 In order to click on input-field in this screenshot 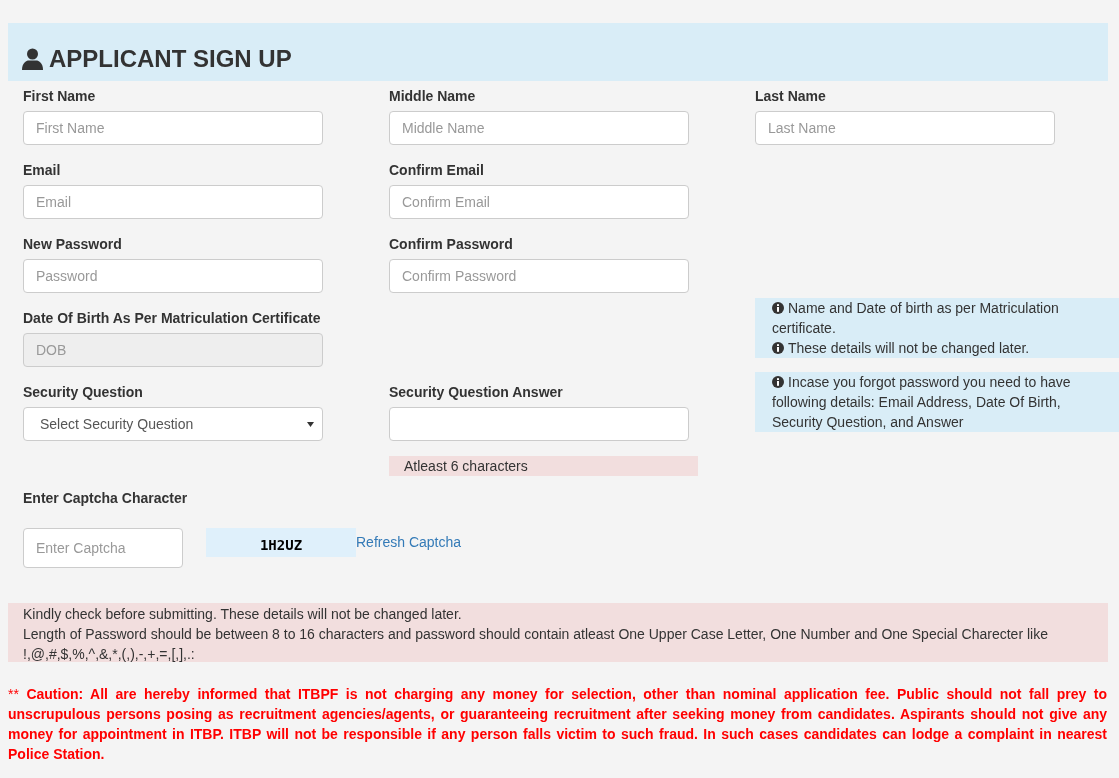, I will do `click(539, 424)`.